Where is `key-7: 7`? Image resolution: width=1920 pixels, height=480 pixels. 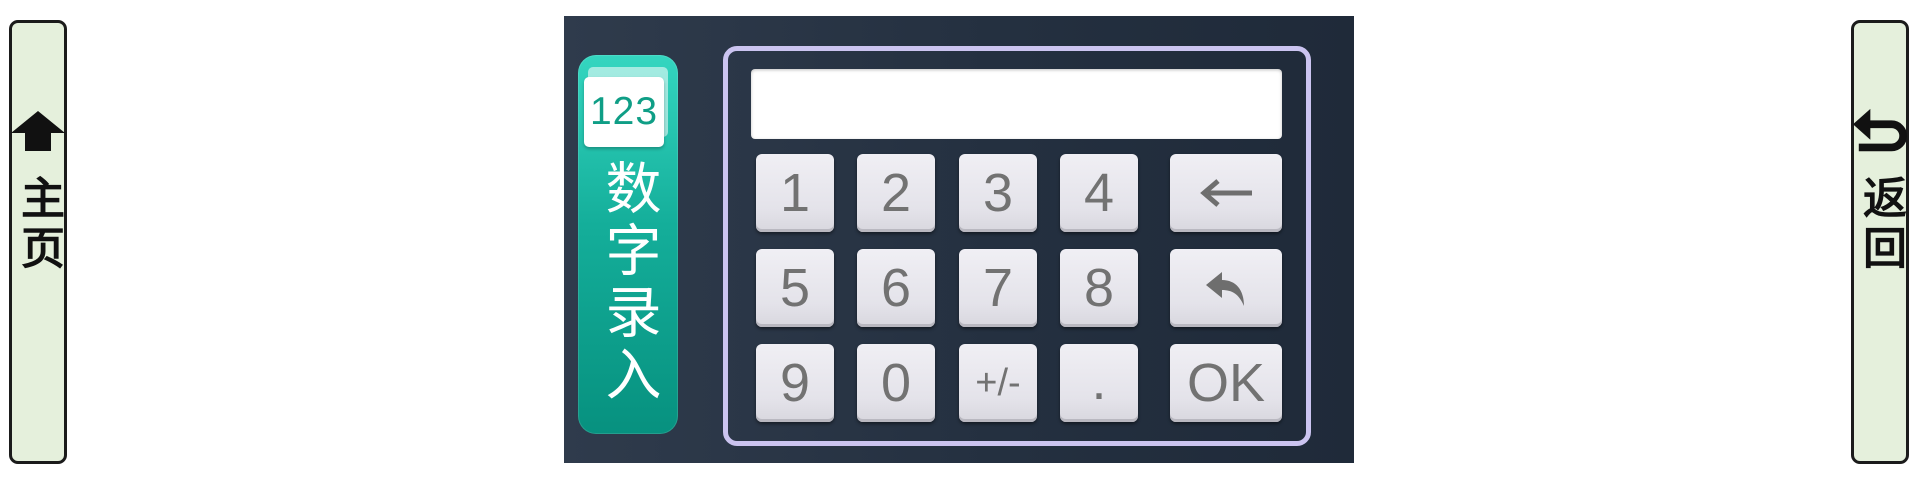
key-7: 7 is located at coordinates (998, 288).